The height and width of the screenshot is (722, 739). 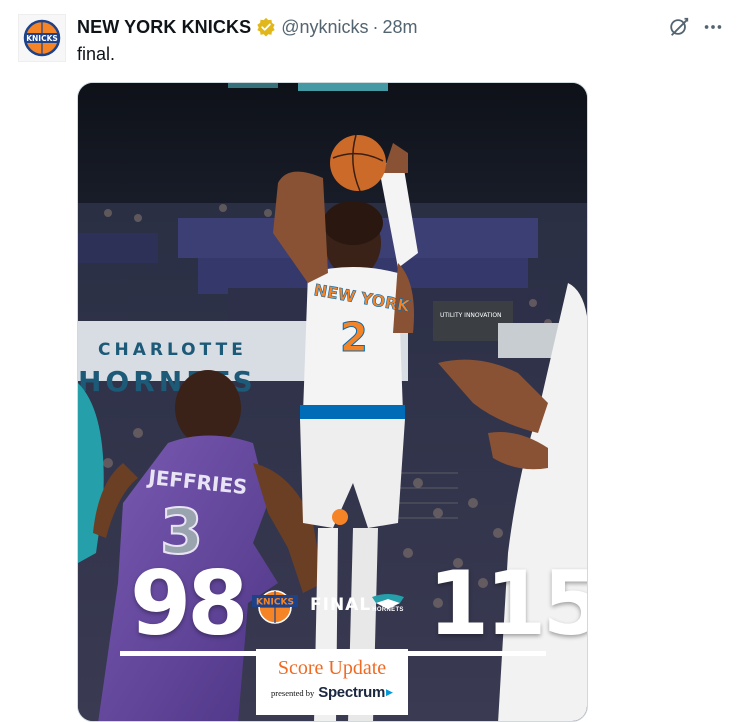 What do you see at coordinates (172, 350) in the screenshot?
I see `svg-text: CHARLOTTE` at bounding box center [172, 350].